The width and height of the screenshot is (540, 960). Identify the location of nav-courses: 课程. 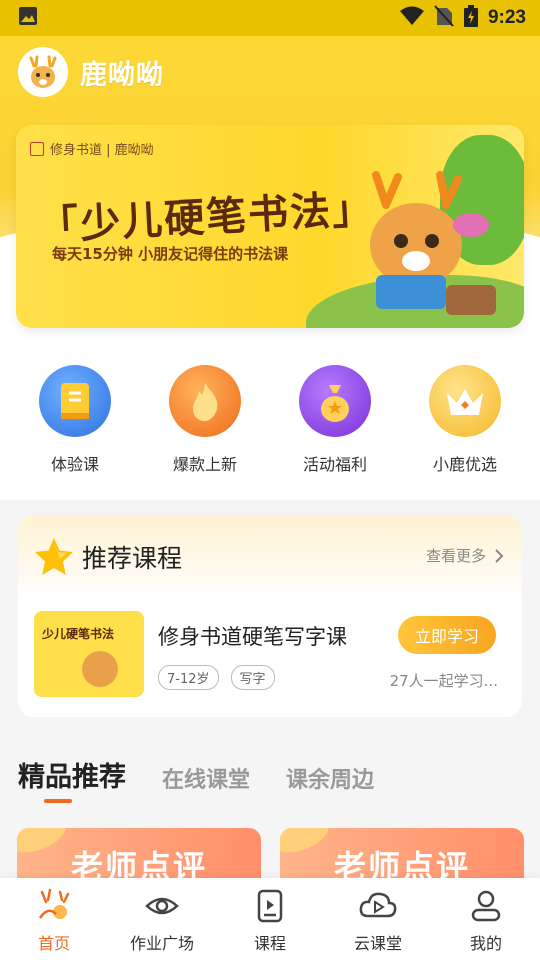
(270, 921).